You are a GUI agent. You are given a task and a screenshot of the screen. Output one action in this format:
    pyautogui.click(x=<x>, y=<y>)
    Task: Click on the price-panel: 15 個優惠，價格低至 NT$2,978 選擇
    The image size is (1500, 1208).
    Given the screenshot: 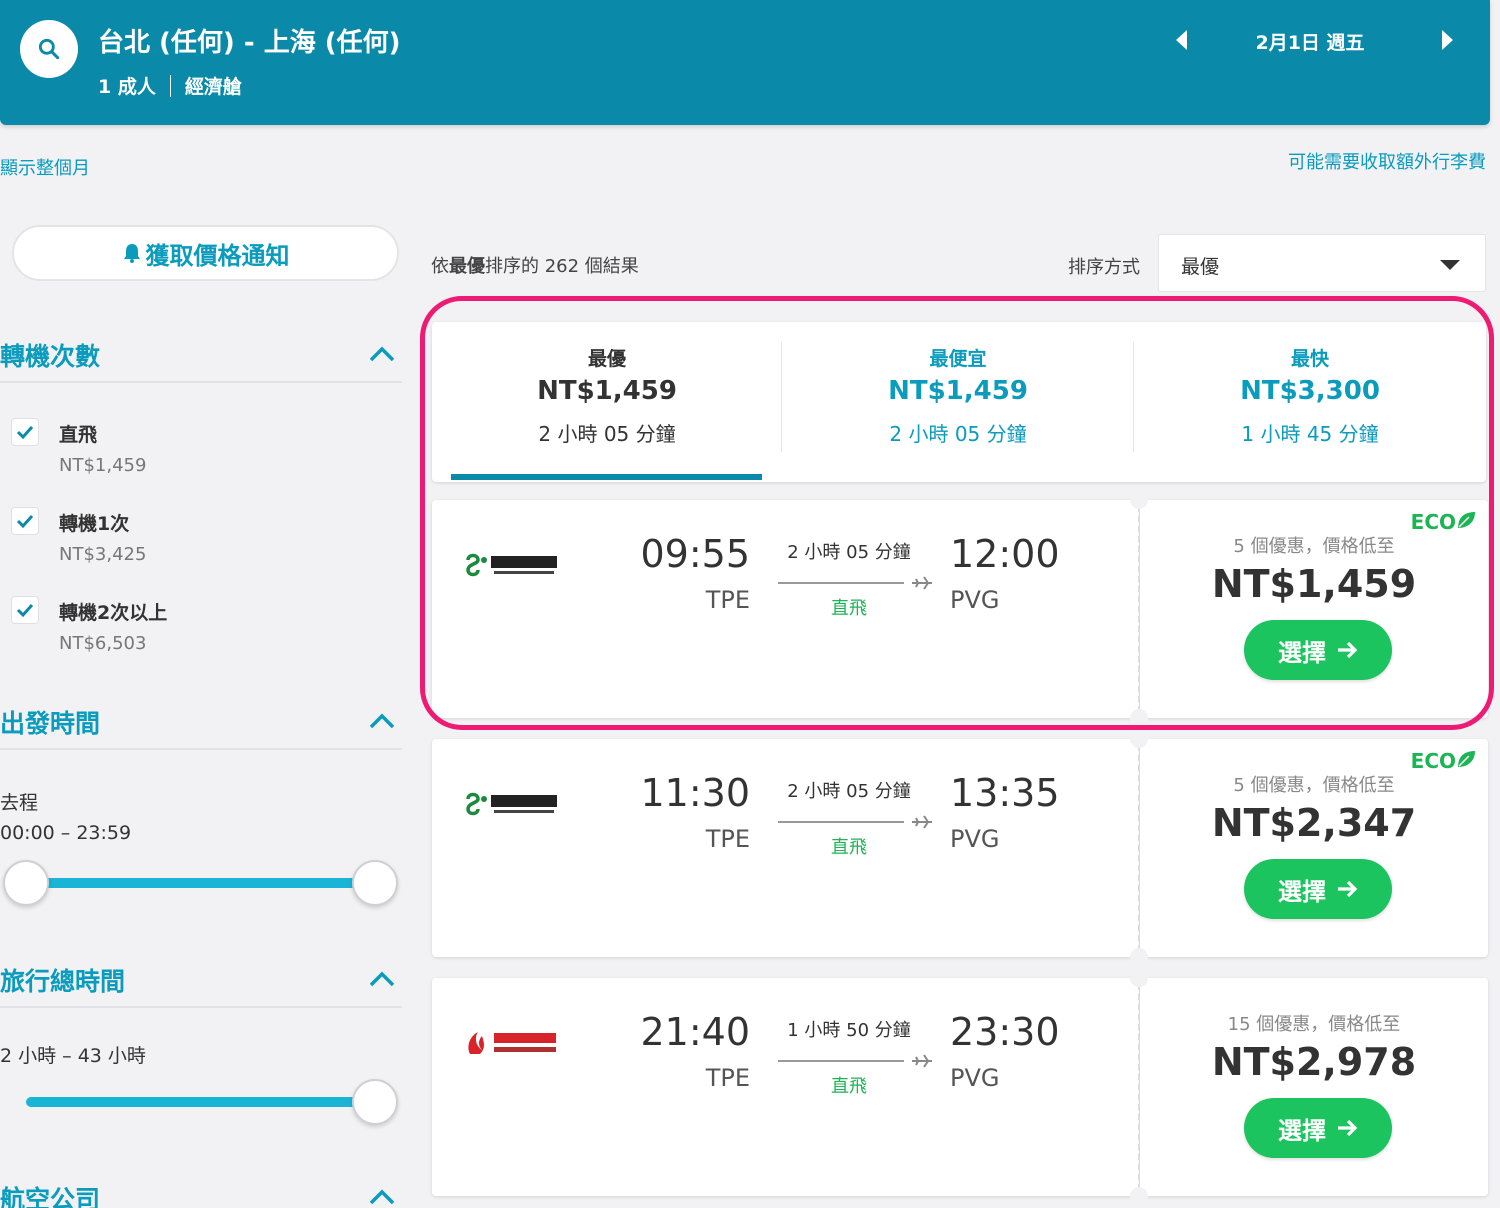 What is the action you would take?
    pyautogui.click(x=1314, y=1087)
    